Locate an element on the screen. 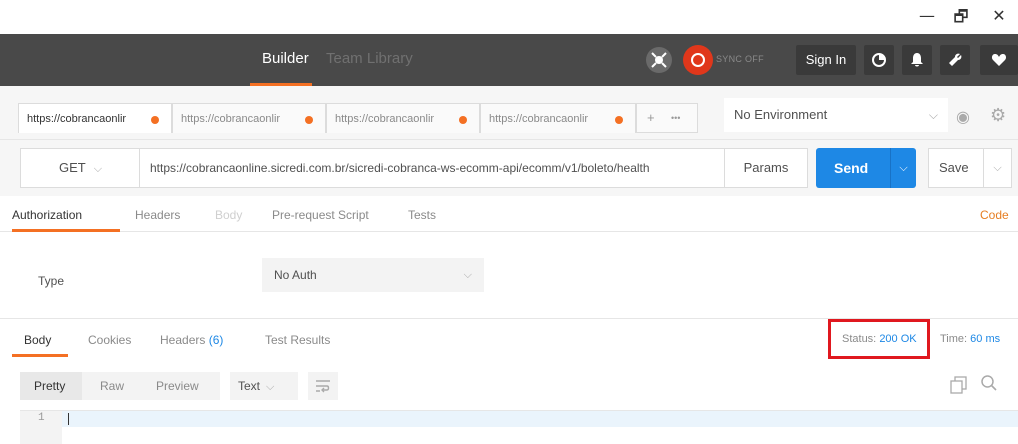  tab-cookies: Cookies is located at coordinates (109, 340).